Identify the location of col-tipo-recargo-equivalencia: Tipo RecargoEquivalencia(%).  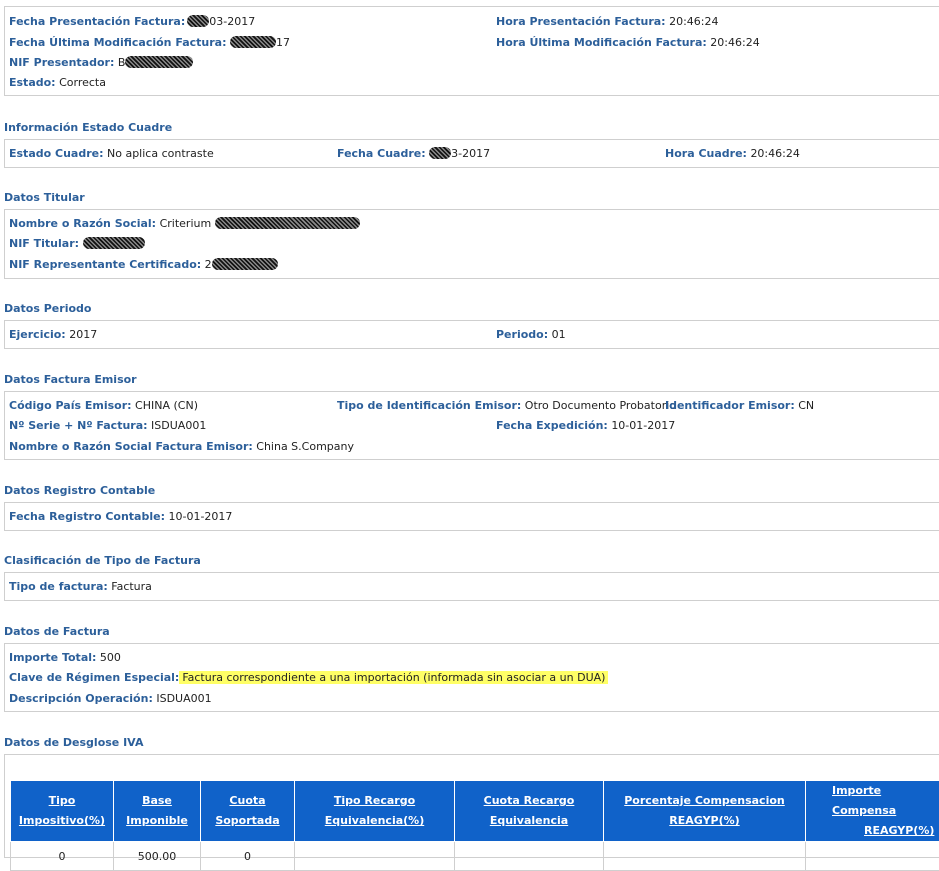
(375, 811).